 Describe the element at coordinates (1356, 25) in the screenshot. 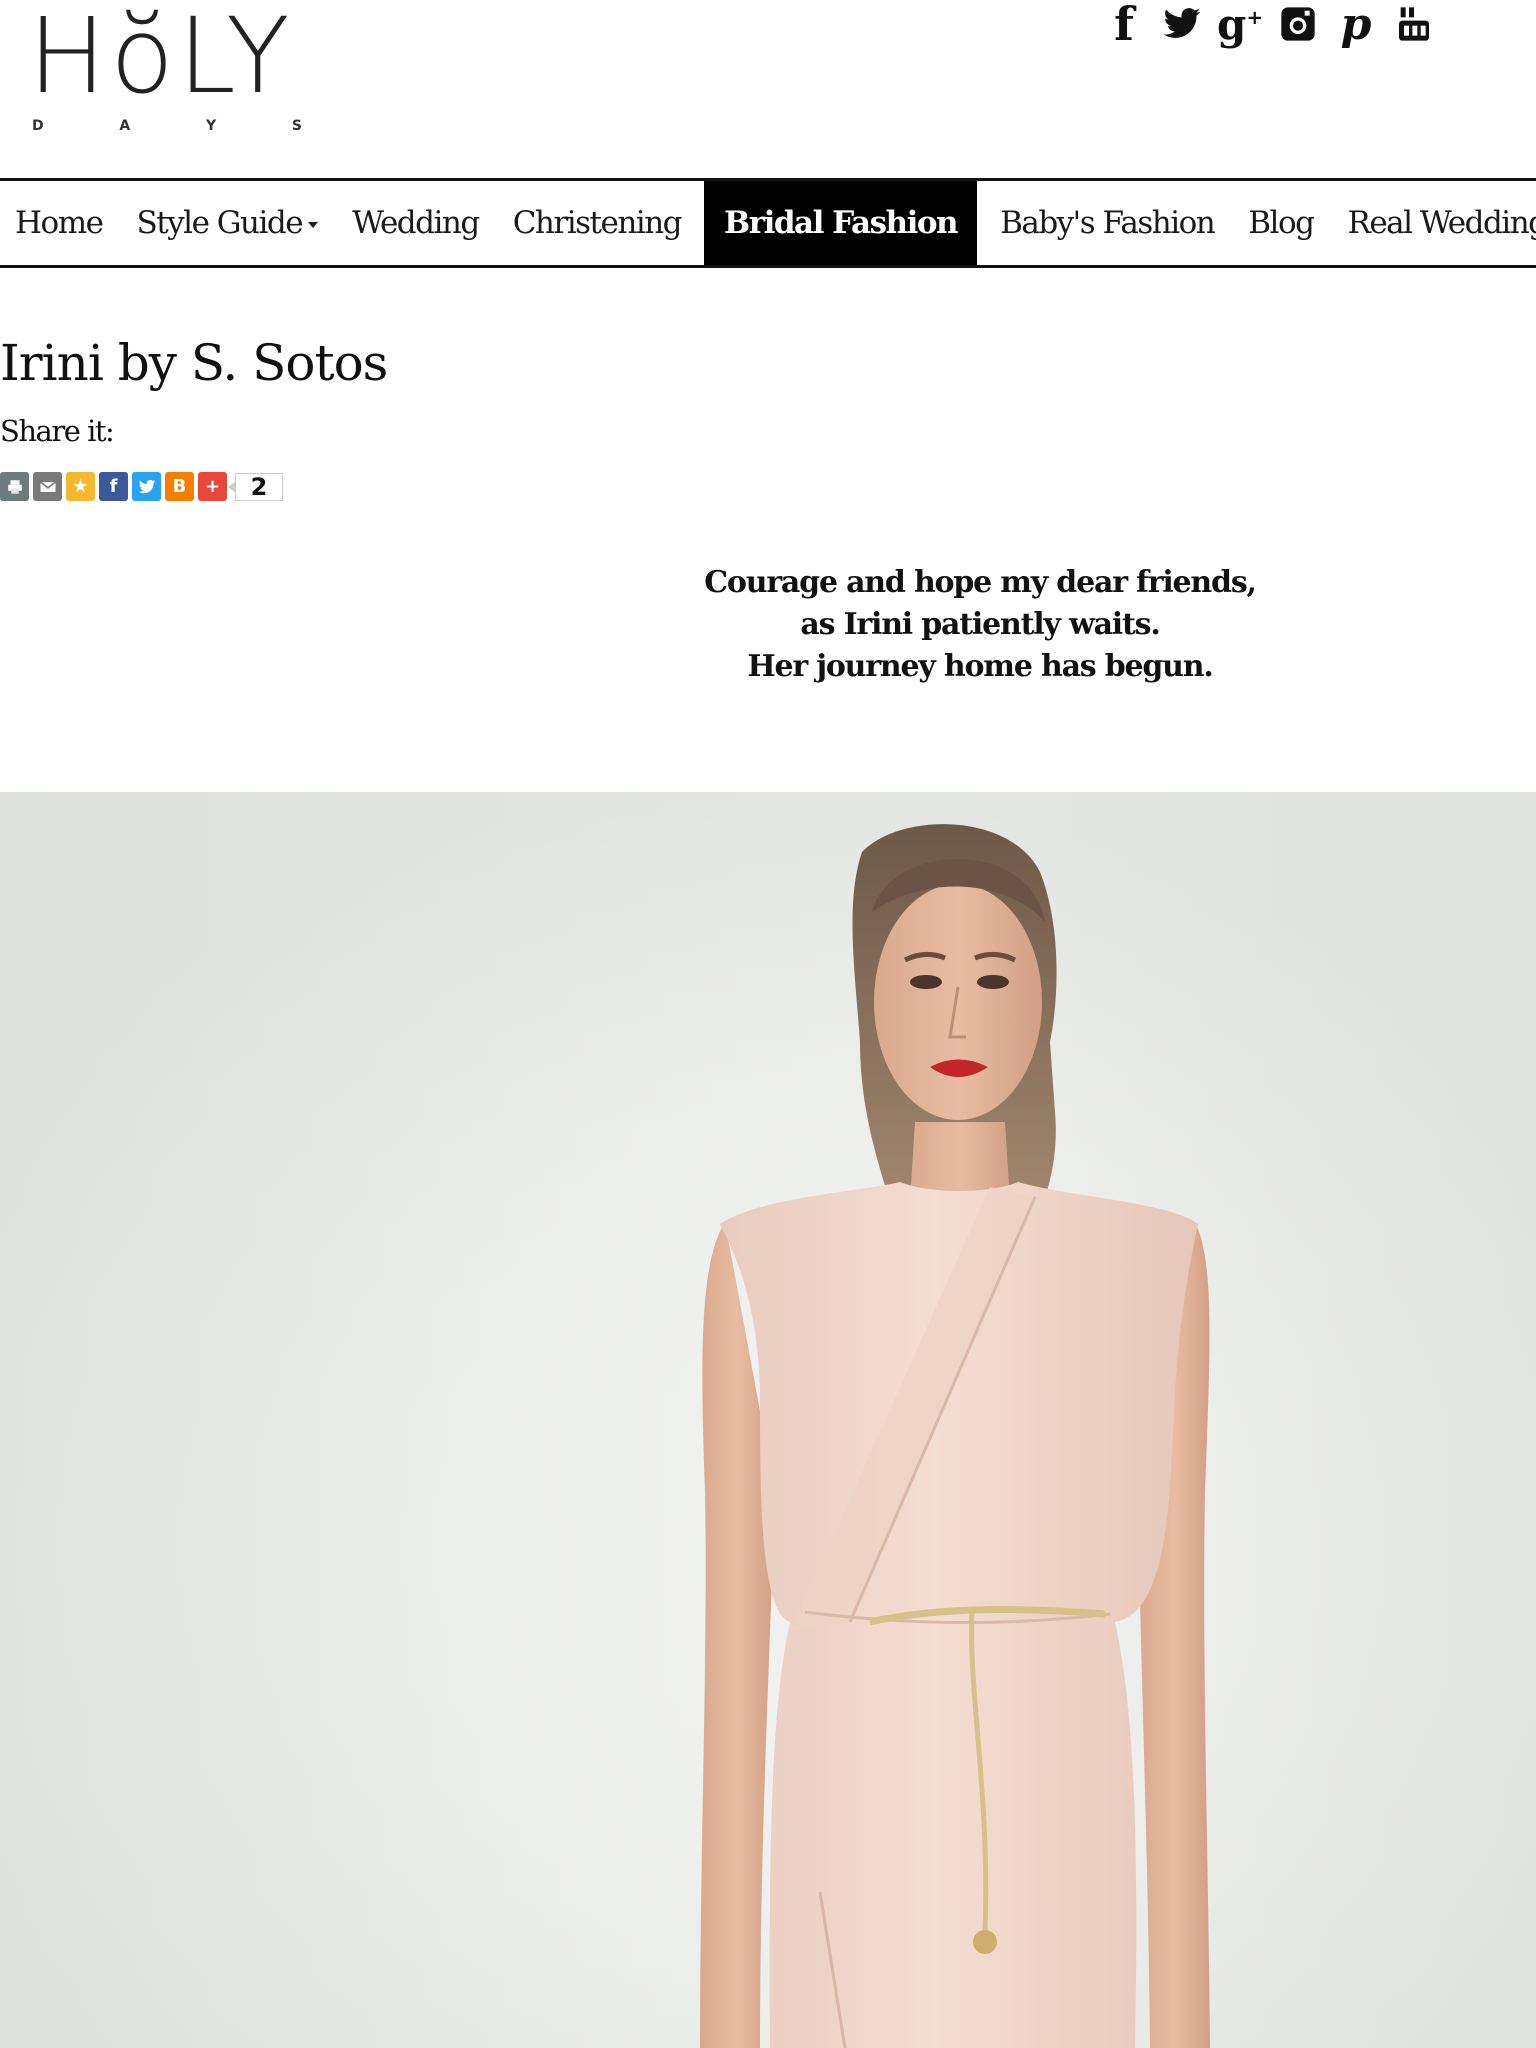

I see `pinterest-icon: p` at that location.